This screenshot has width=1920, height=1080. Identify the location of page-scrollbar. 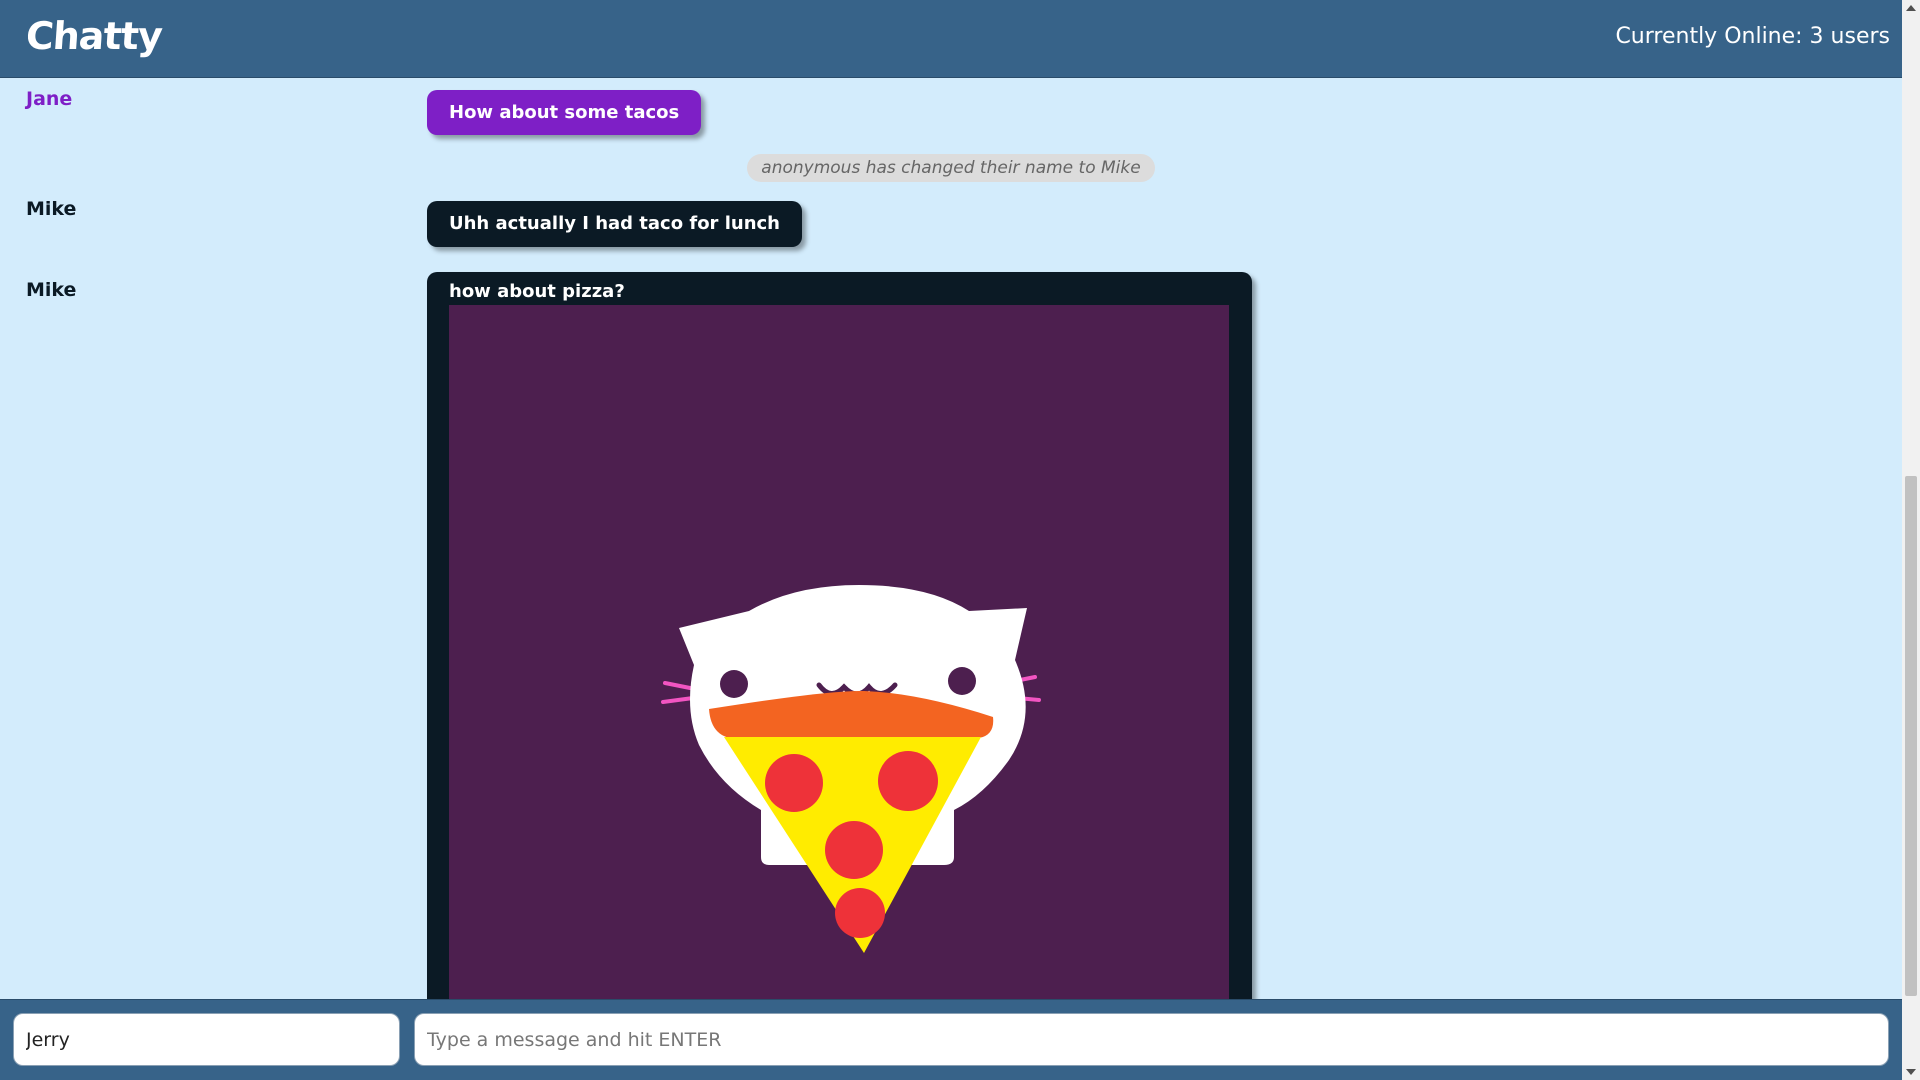
(1911, 540).